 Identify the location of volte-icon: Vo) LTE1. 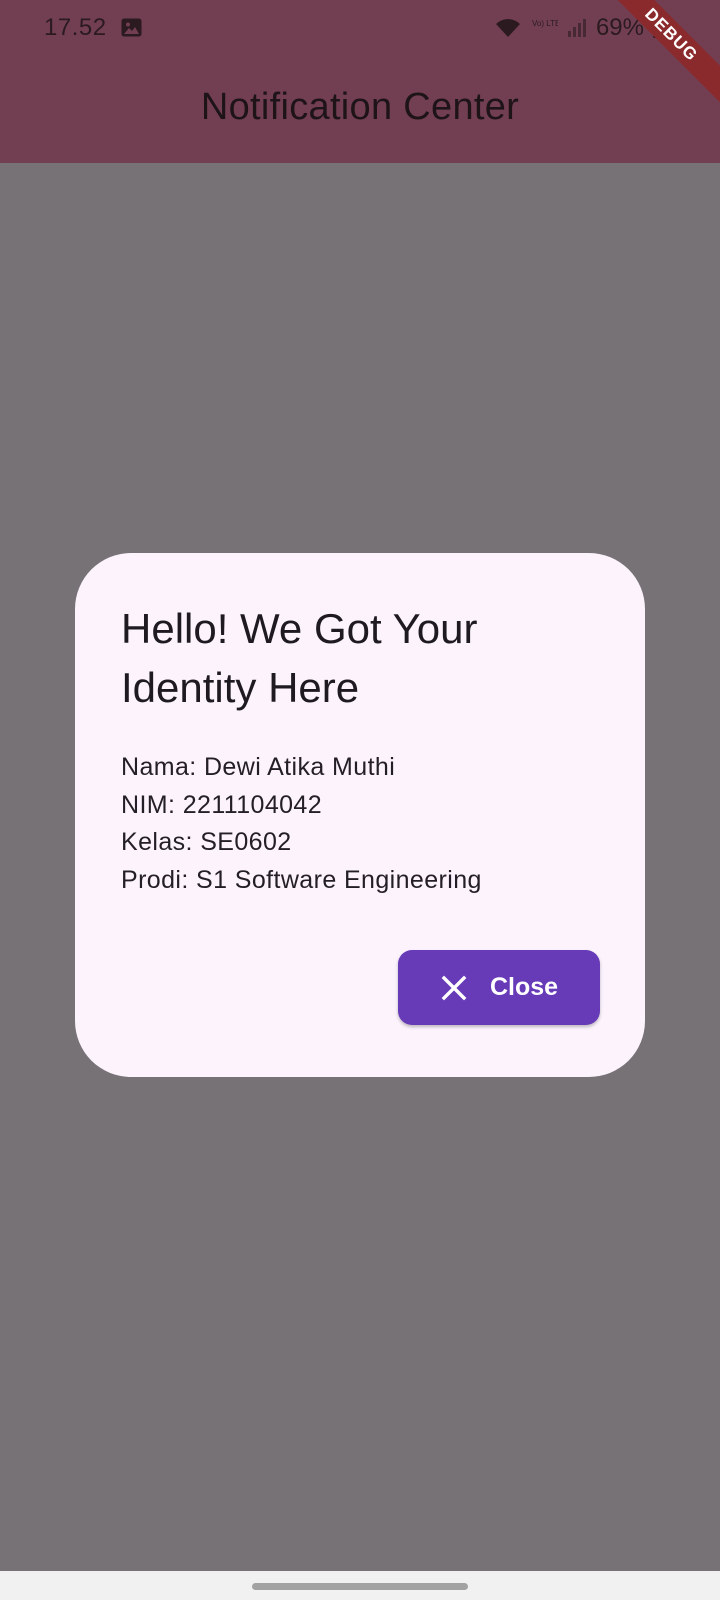
(545, 23).